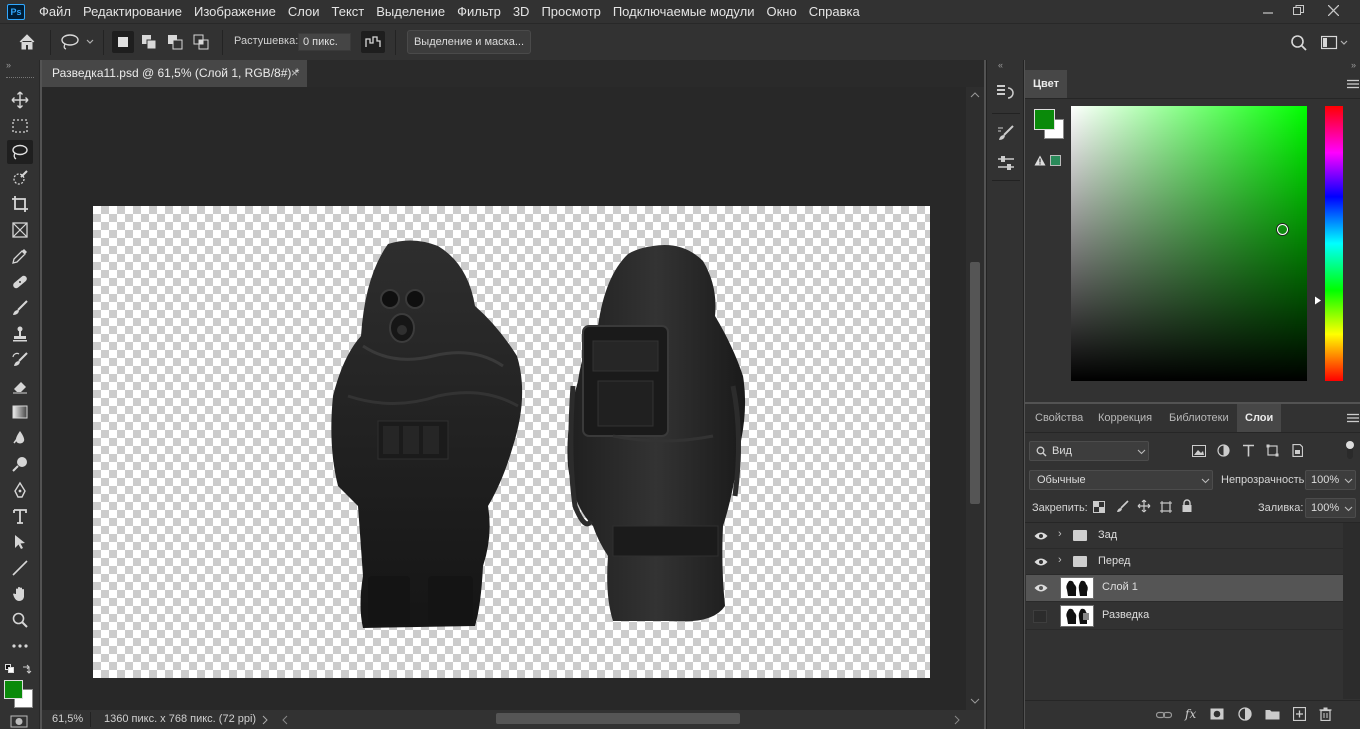 This screenshot has width=1360, height=729. I want to click on layer-filter-select: Вид, so click(1089, 451).